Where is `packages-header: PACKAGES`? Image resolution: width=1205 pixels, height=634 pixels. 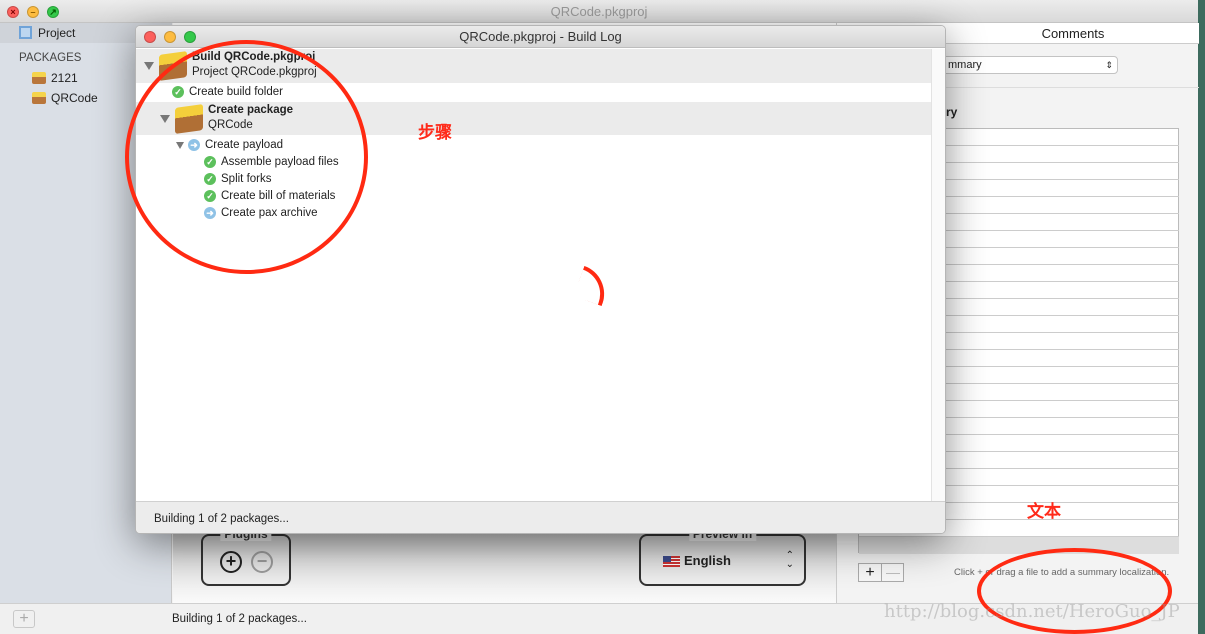 packages-header: PACKAGES is located at coordinates (50, 58).